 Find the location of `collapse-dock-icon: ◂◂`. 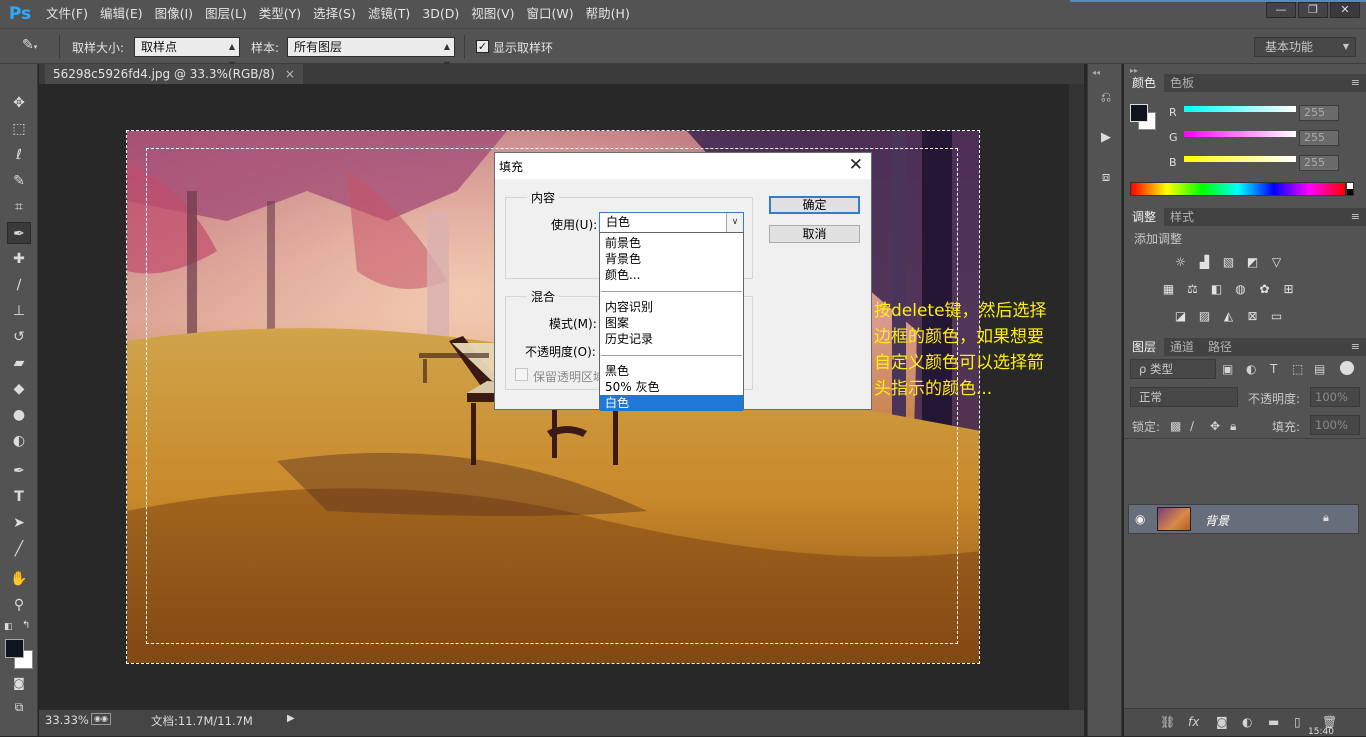

collapse-dock-icon: ◂◂ is located at coordinates (1096, 72).